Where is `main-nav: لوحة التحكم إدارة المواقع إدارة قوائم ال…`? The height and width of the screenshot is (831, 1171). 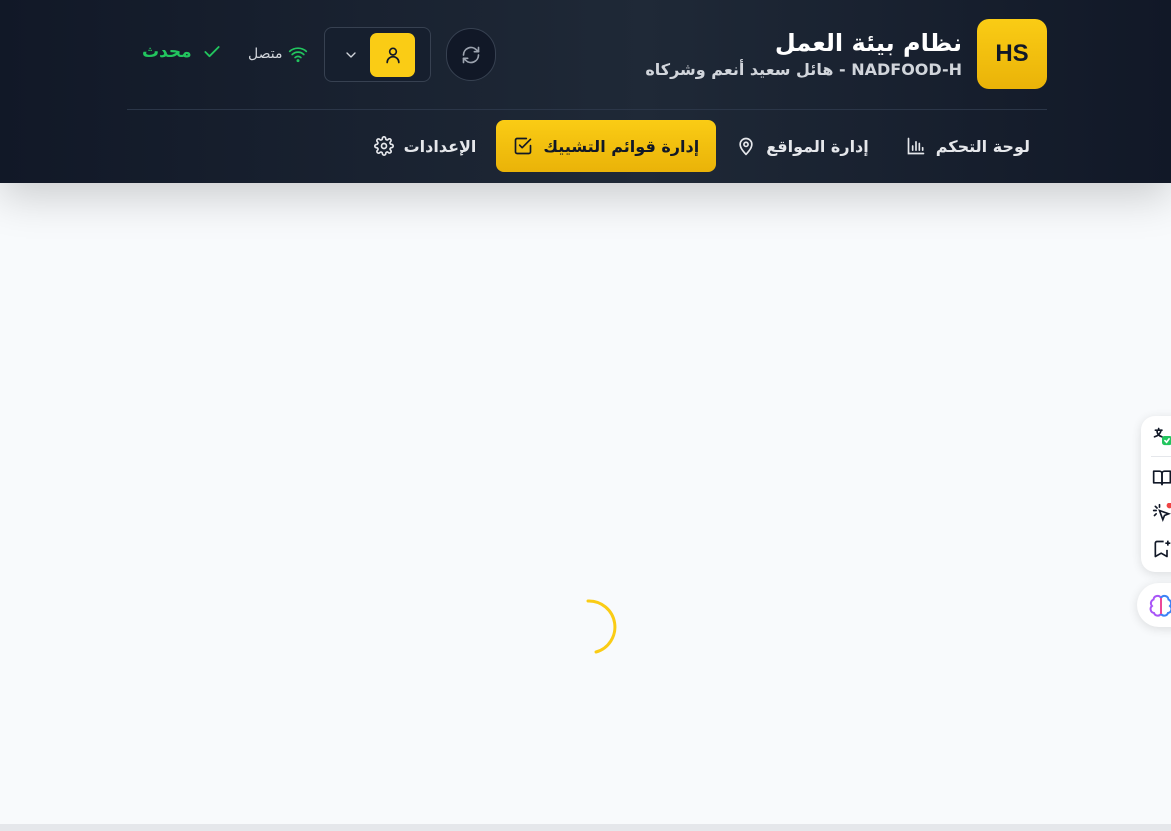 main-nav: لوحة التحكم إدارة المواقع إدارة قوائم ال… is located at coordinates (702, 146).